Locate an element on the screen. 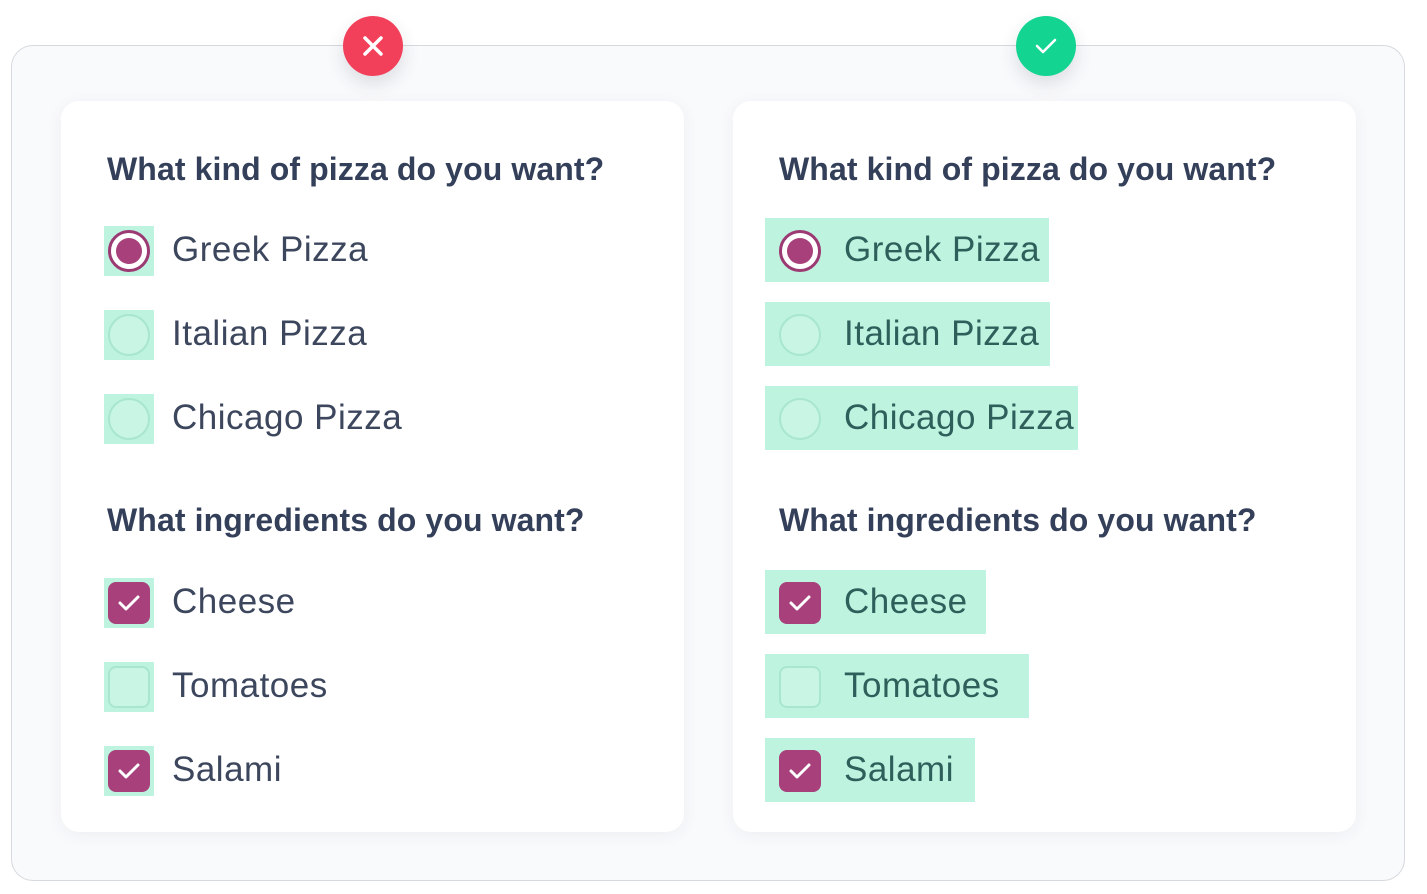  checkbox-option-cheese: Cheese is located at coordinates (875, 602).